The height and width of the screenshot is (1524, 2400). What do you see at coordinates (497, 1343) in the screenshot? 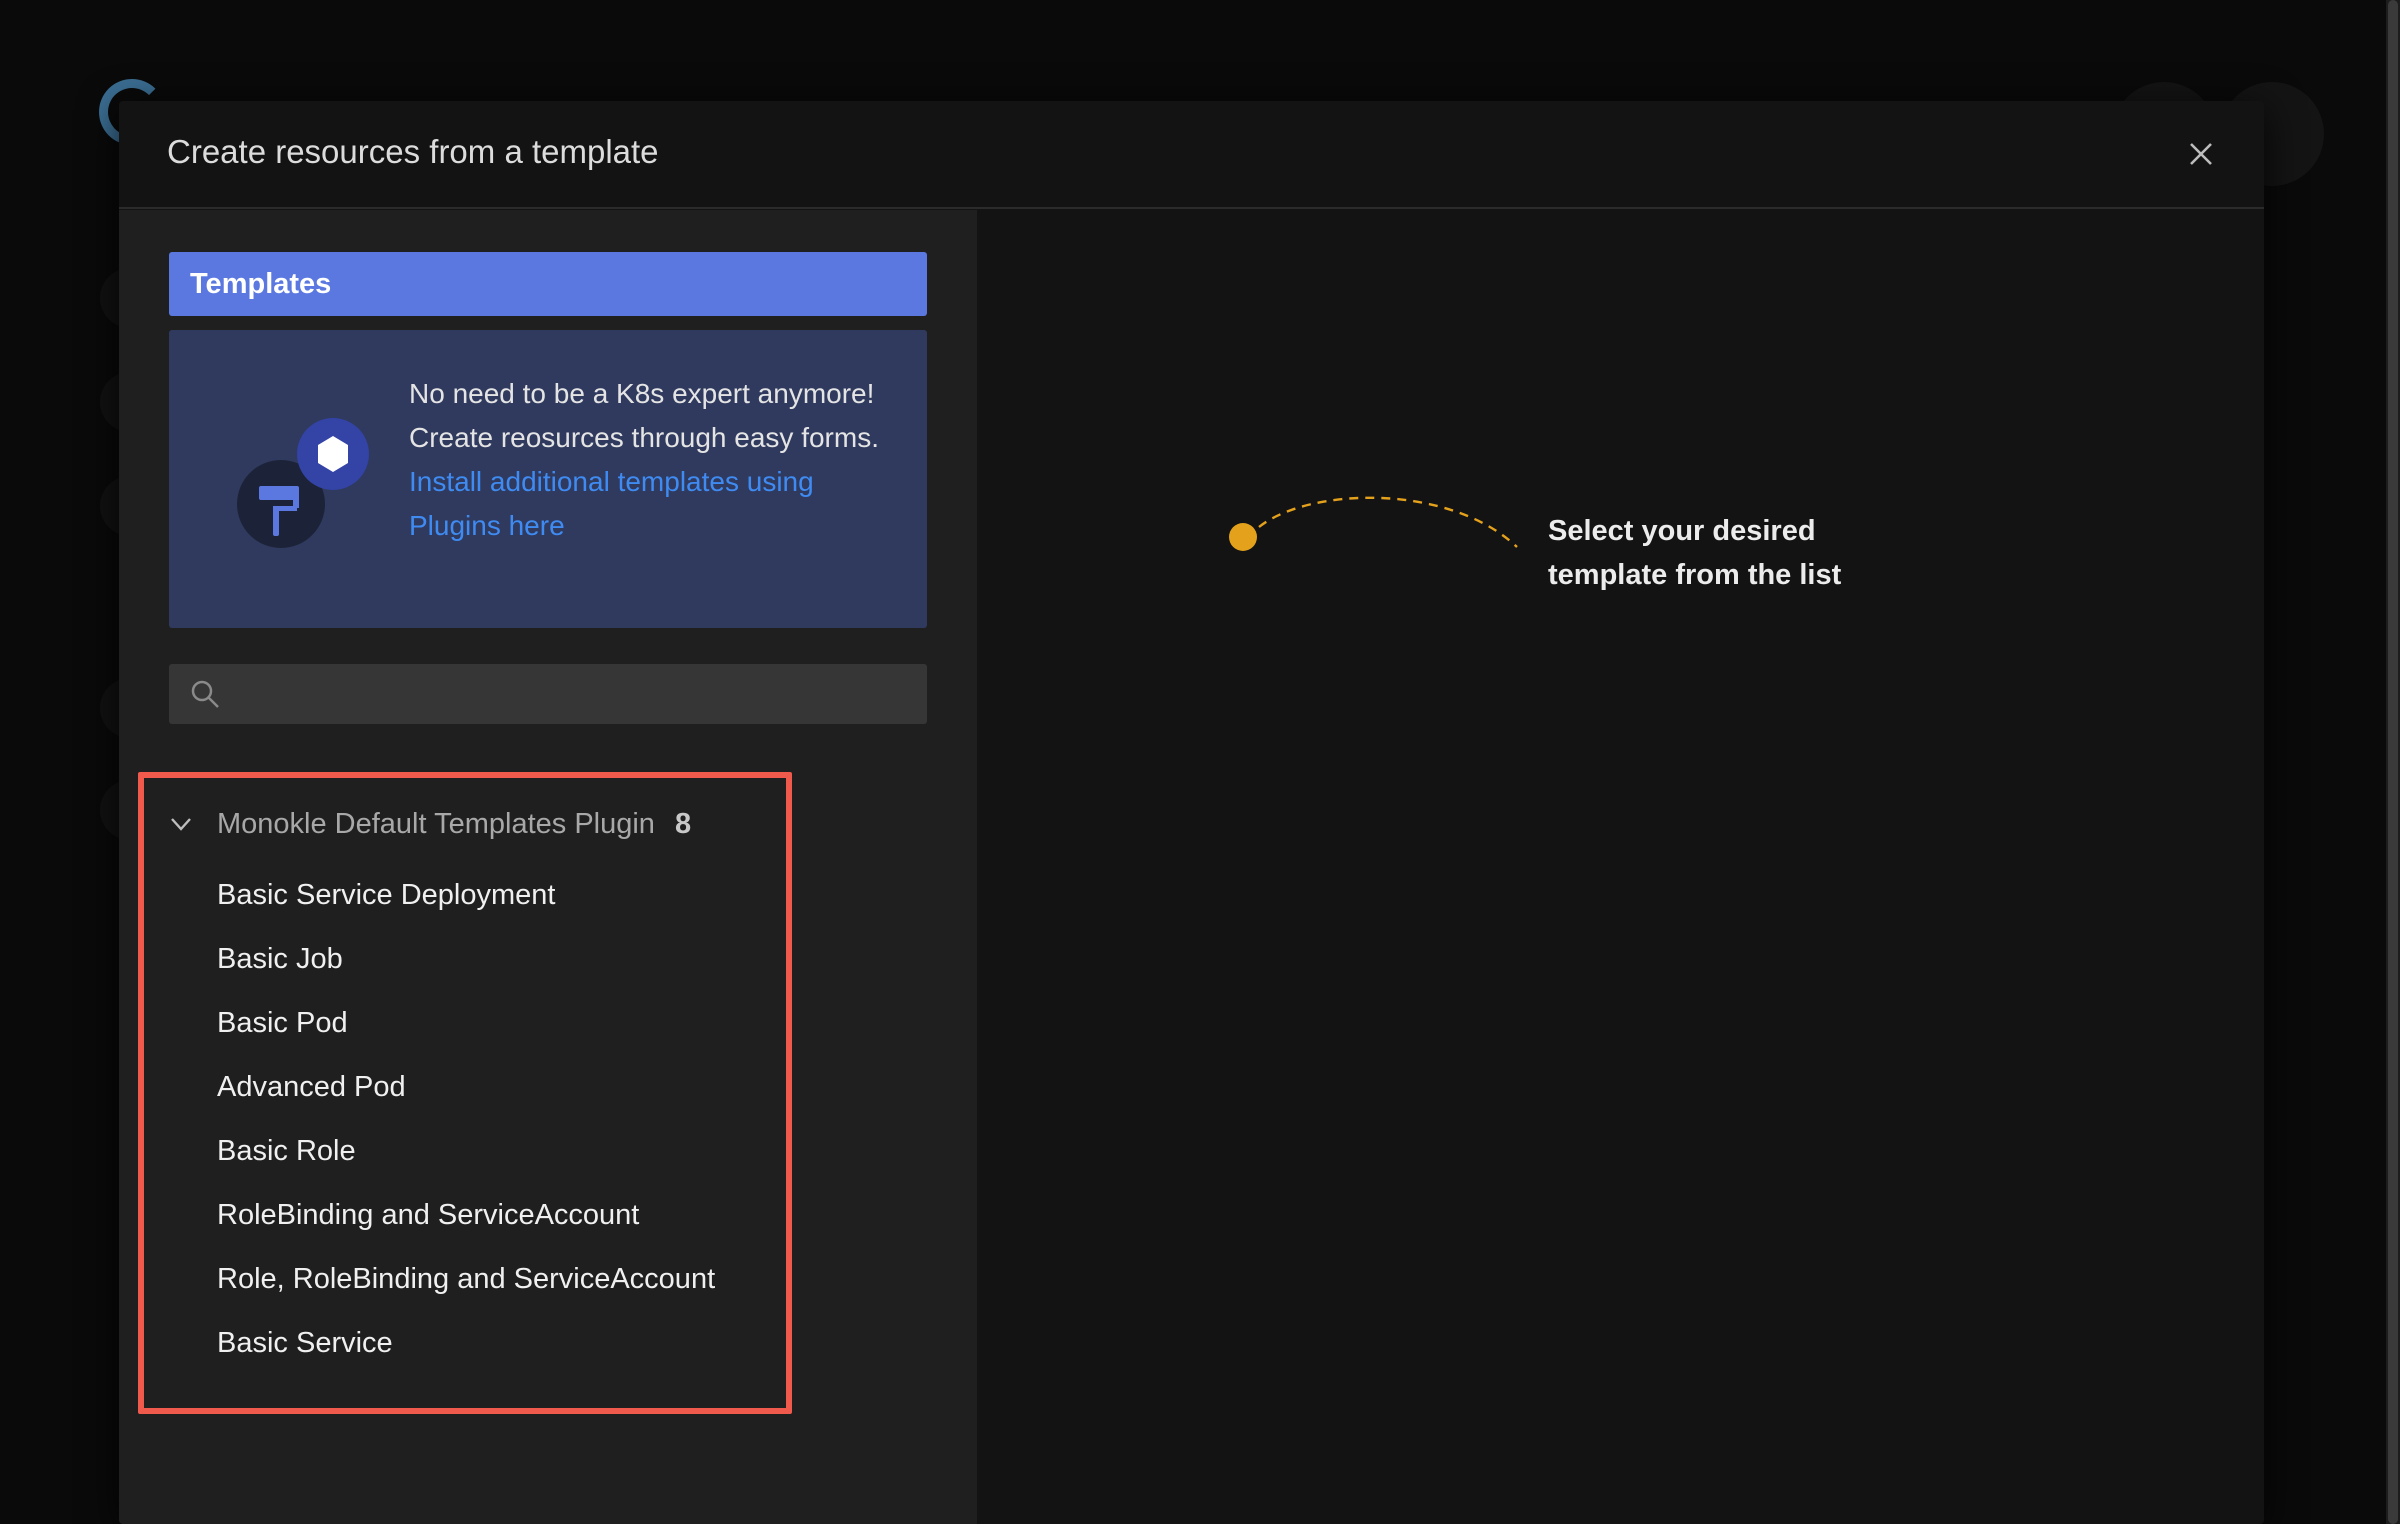
I see `template-item-basic-service: Basic Service` at bounding box center [497, 1343].